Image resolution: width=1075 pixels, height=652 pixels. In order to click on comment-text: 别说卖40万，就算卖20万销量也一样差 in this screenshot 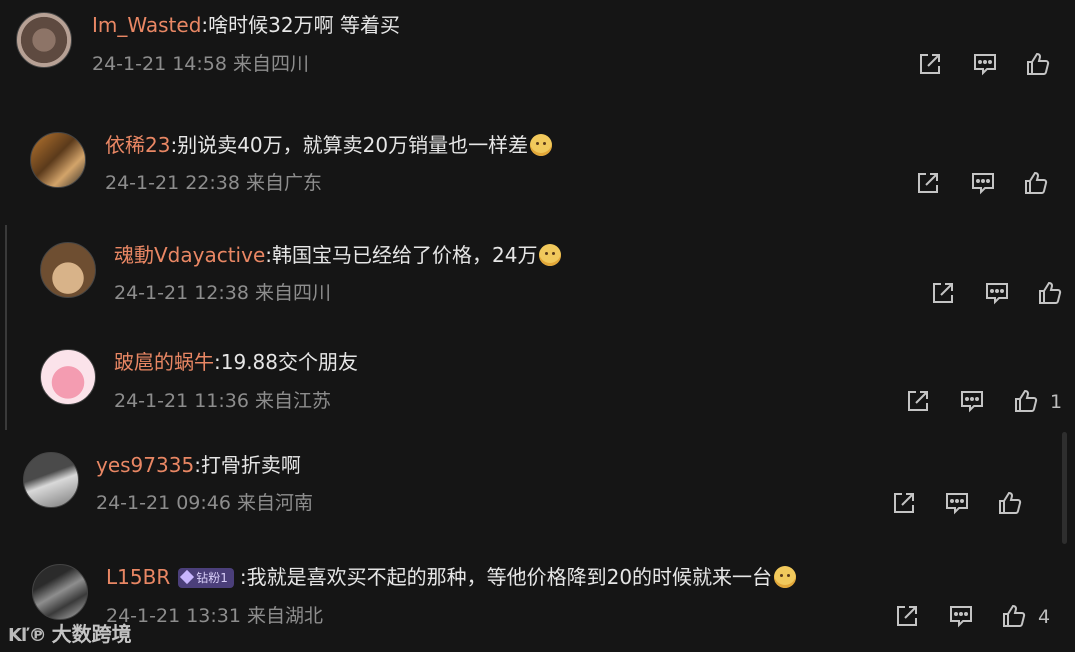, I will do `click(353, 145)`.